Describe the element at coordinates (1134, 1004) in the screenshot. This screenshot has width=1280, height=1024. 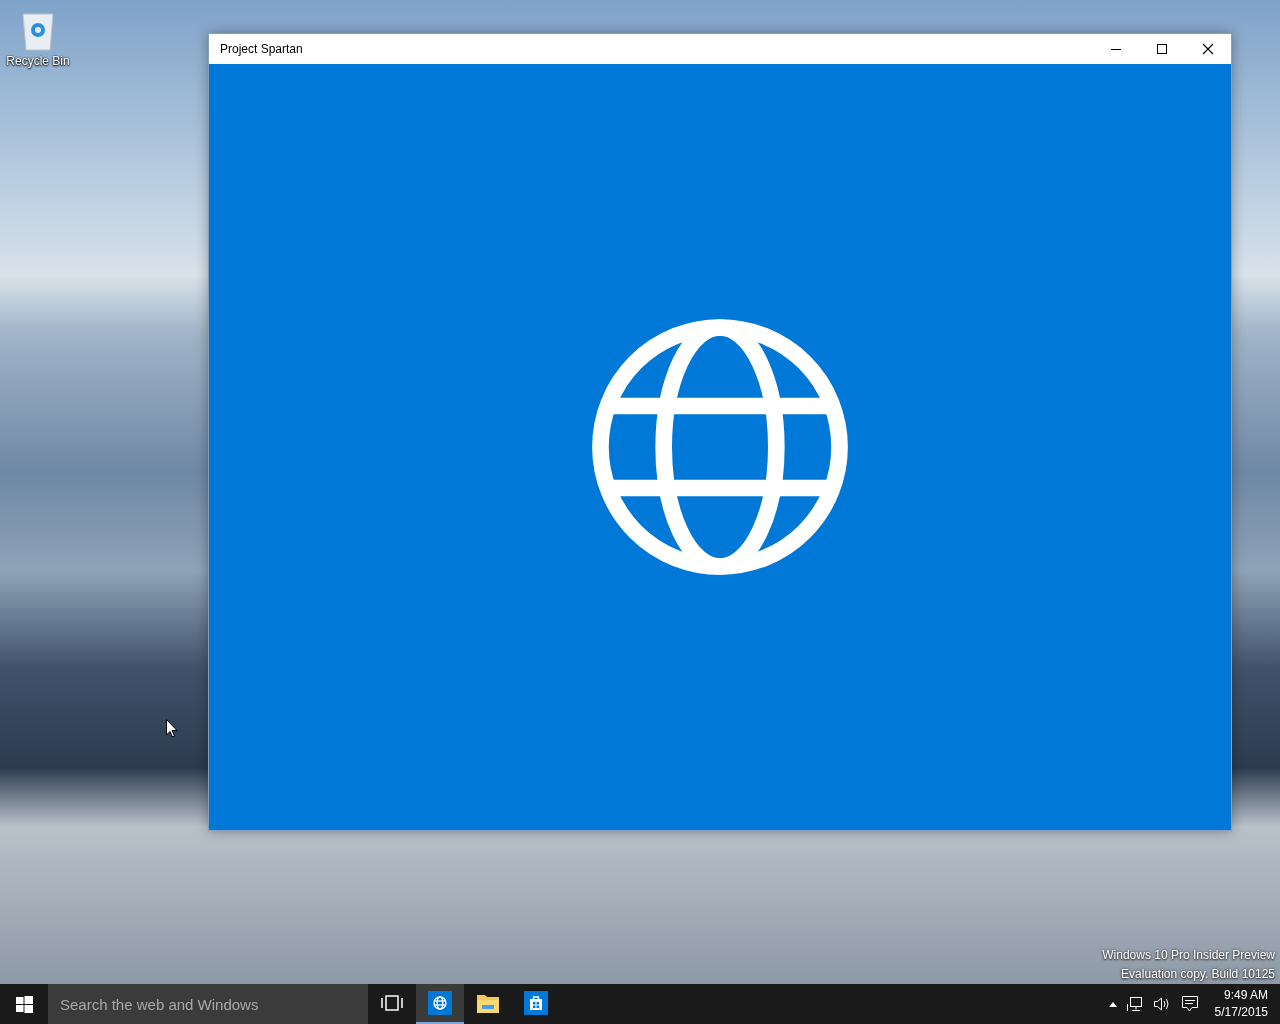
I see `network-icon` at that location.